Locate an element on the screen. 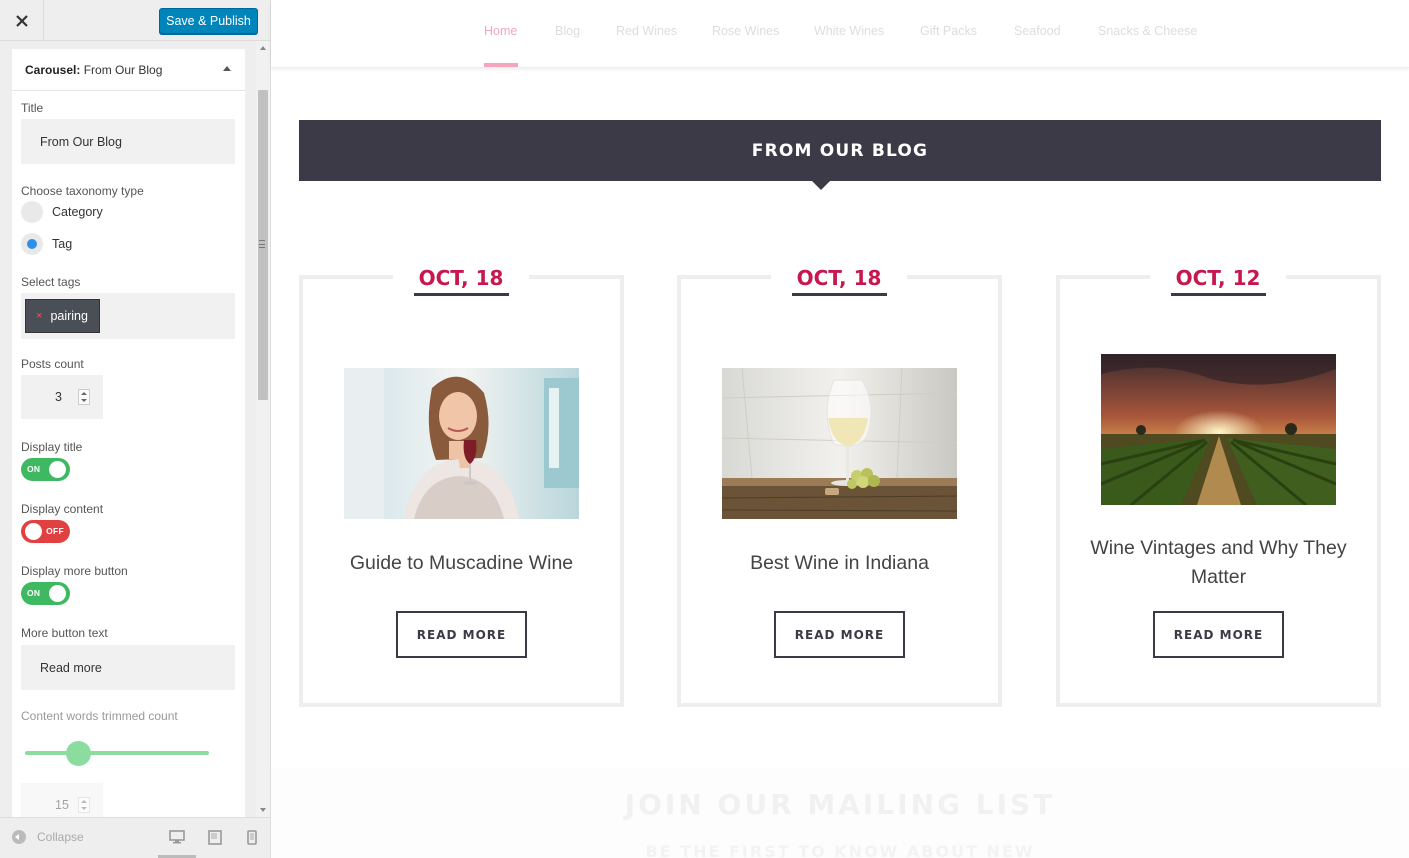 Image resolution: width=1409 pixels, height=858 pixels. nav-item-blog: Blog is located at coordinates (567, 31).